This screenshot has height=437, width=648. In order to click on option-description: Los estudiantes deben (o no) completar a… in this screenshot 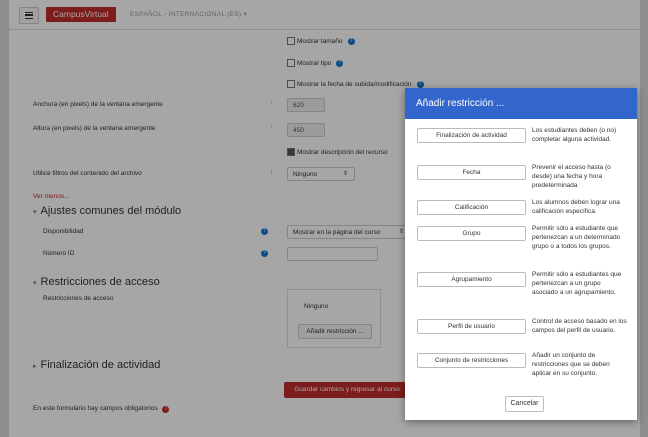, I will do `click(574, 135)`.